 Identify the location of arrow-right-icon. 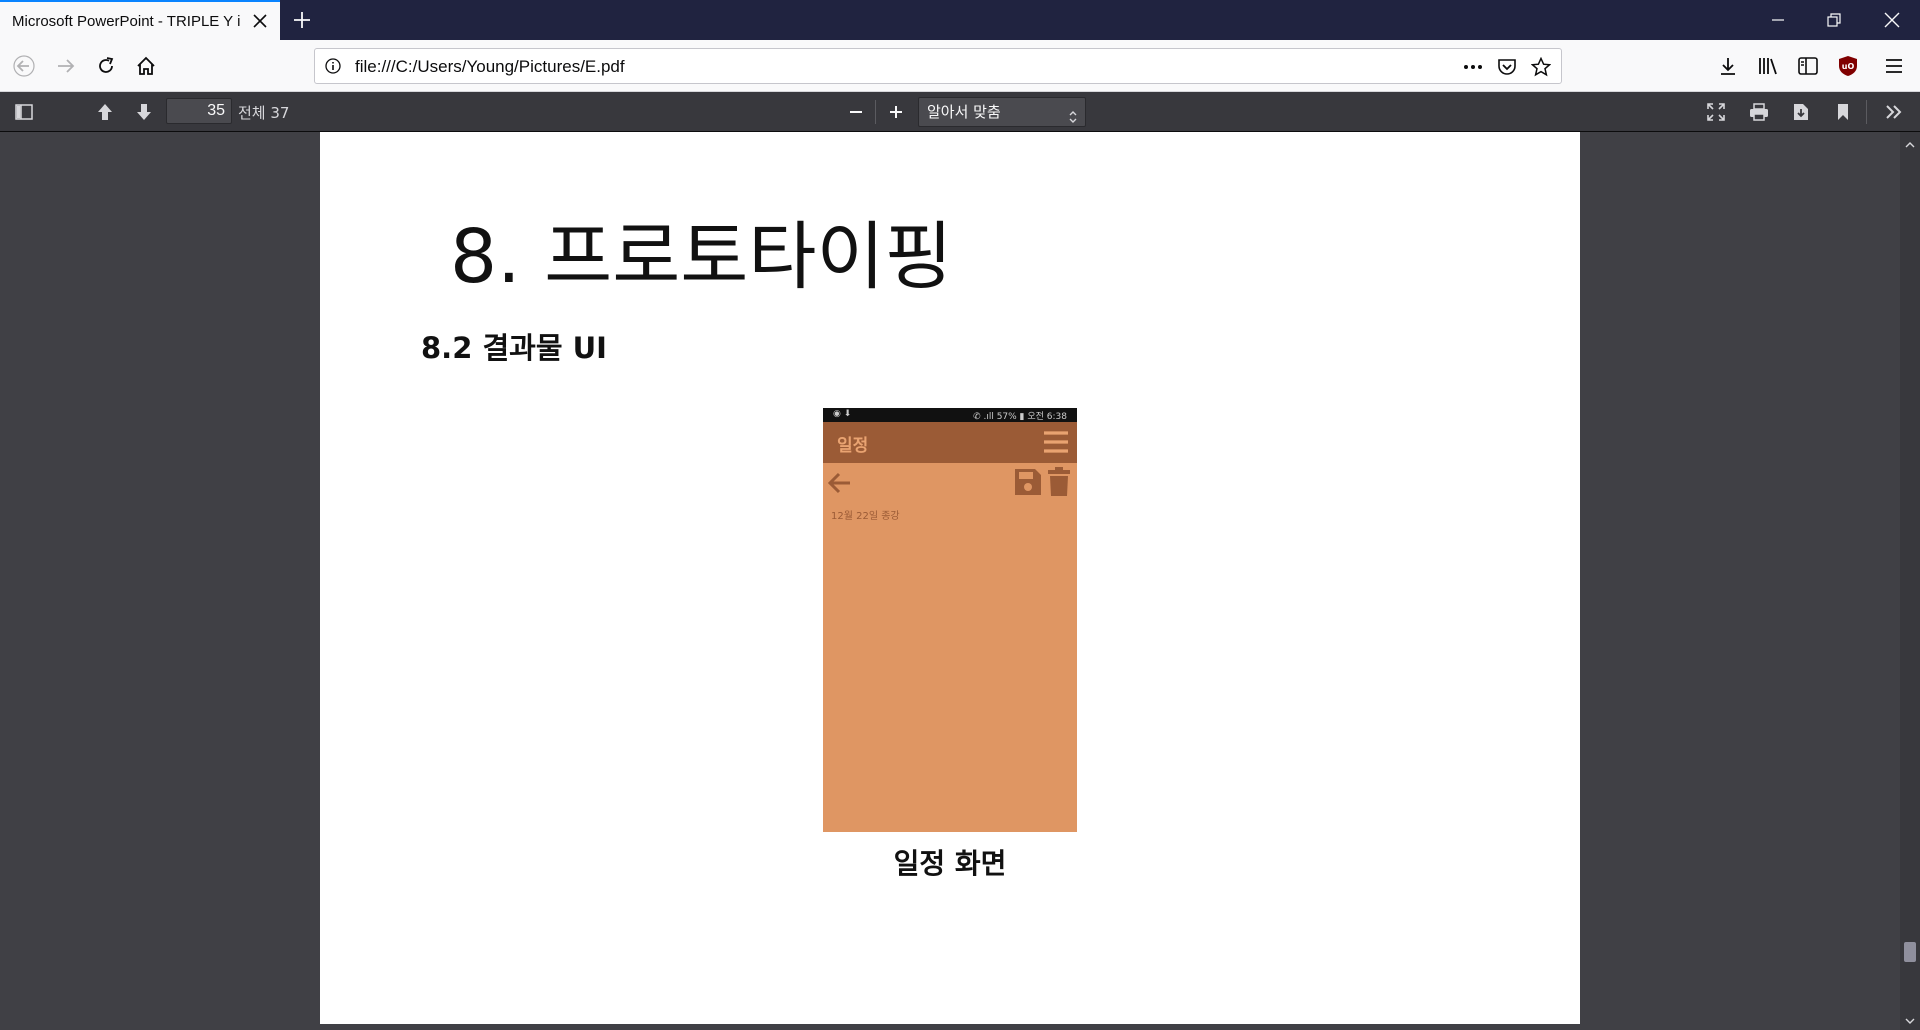
(66, 66).